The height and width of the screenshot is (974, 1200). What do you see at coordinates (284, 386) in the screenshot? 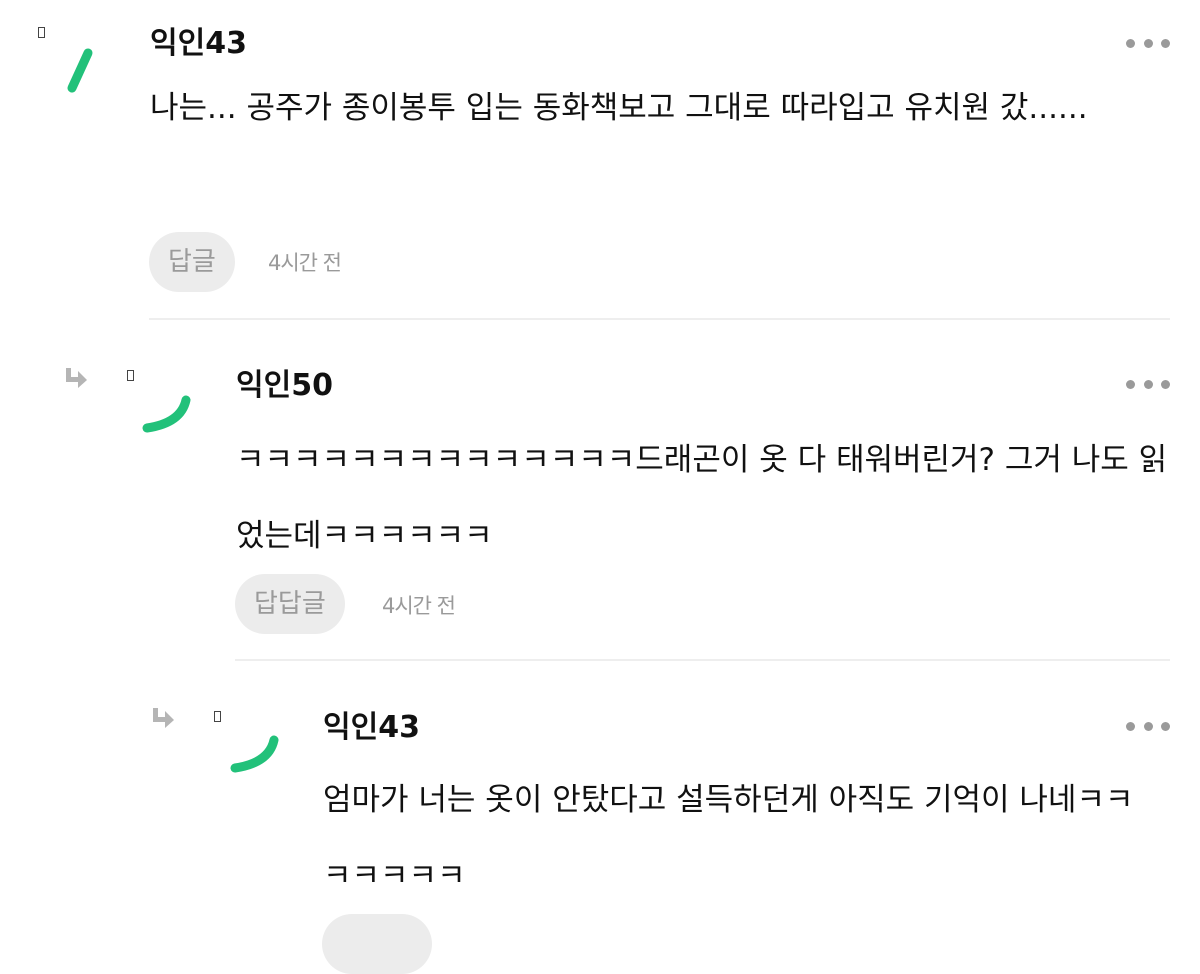
I see `comment-author: 익인50` at bounding box center [284, 386].